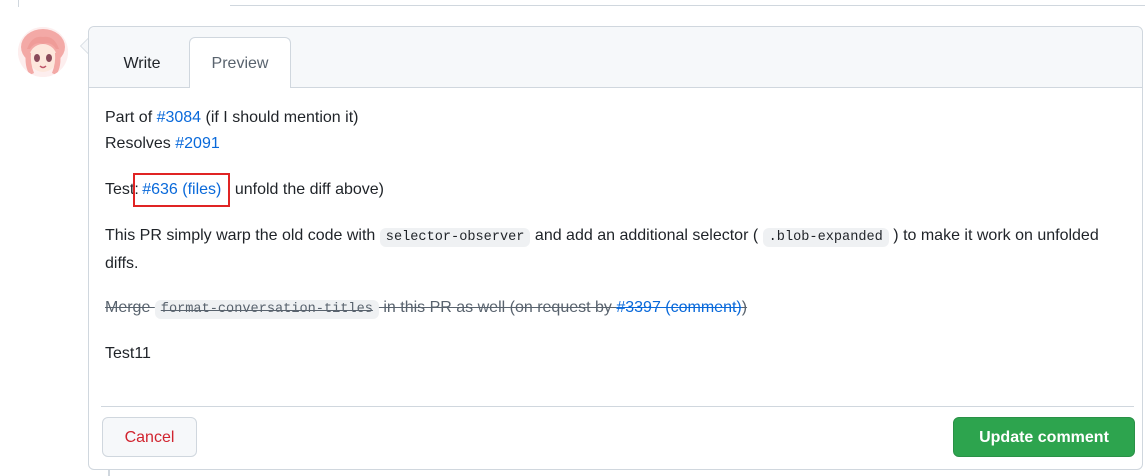  I want to click on preview-line-resolves: Resolves #2091, so click(162, 144).